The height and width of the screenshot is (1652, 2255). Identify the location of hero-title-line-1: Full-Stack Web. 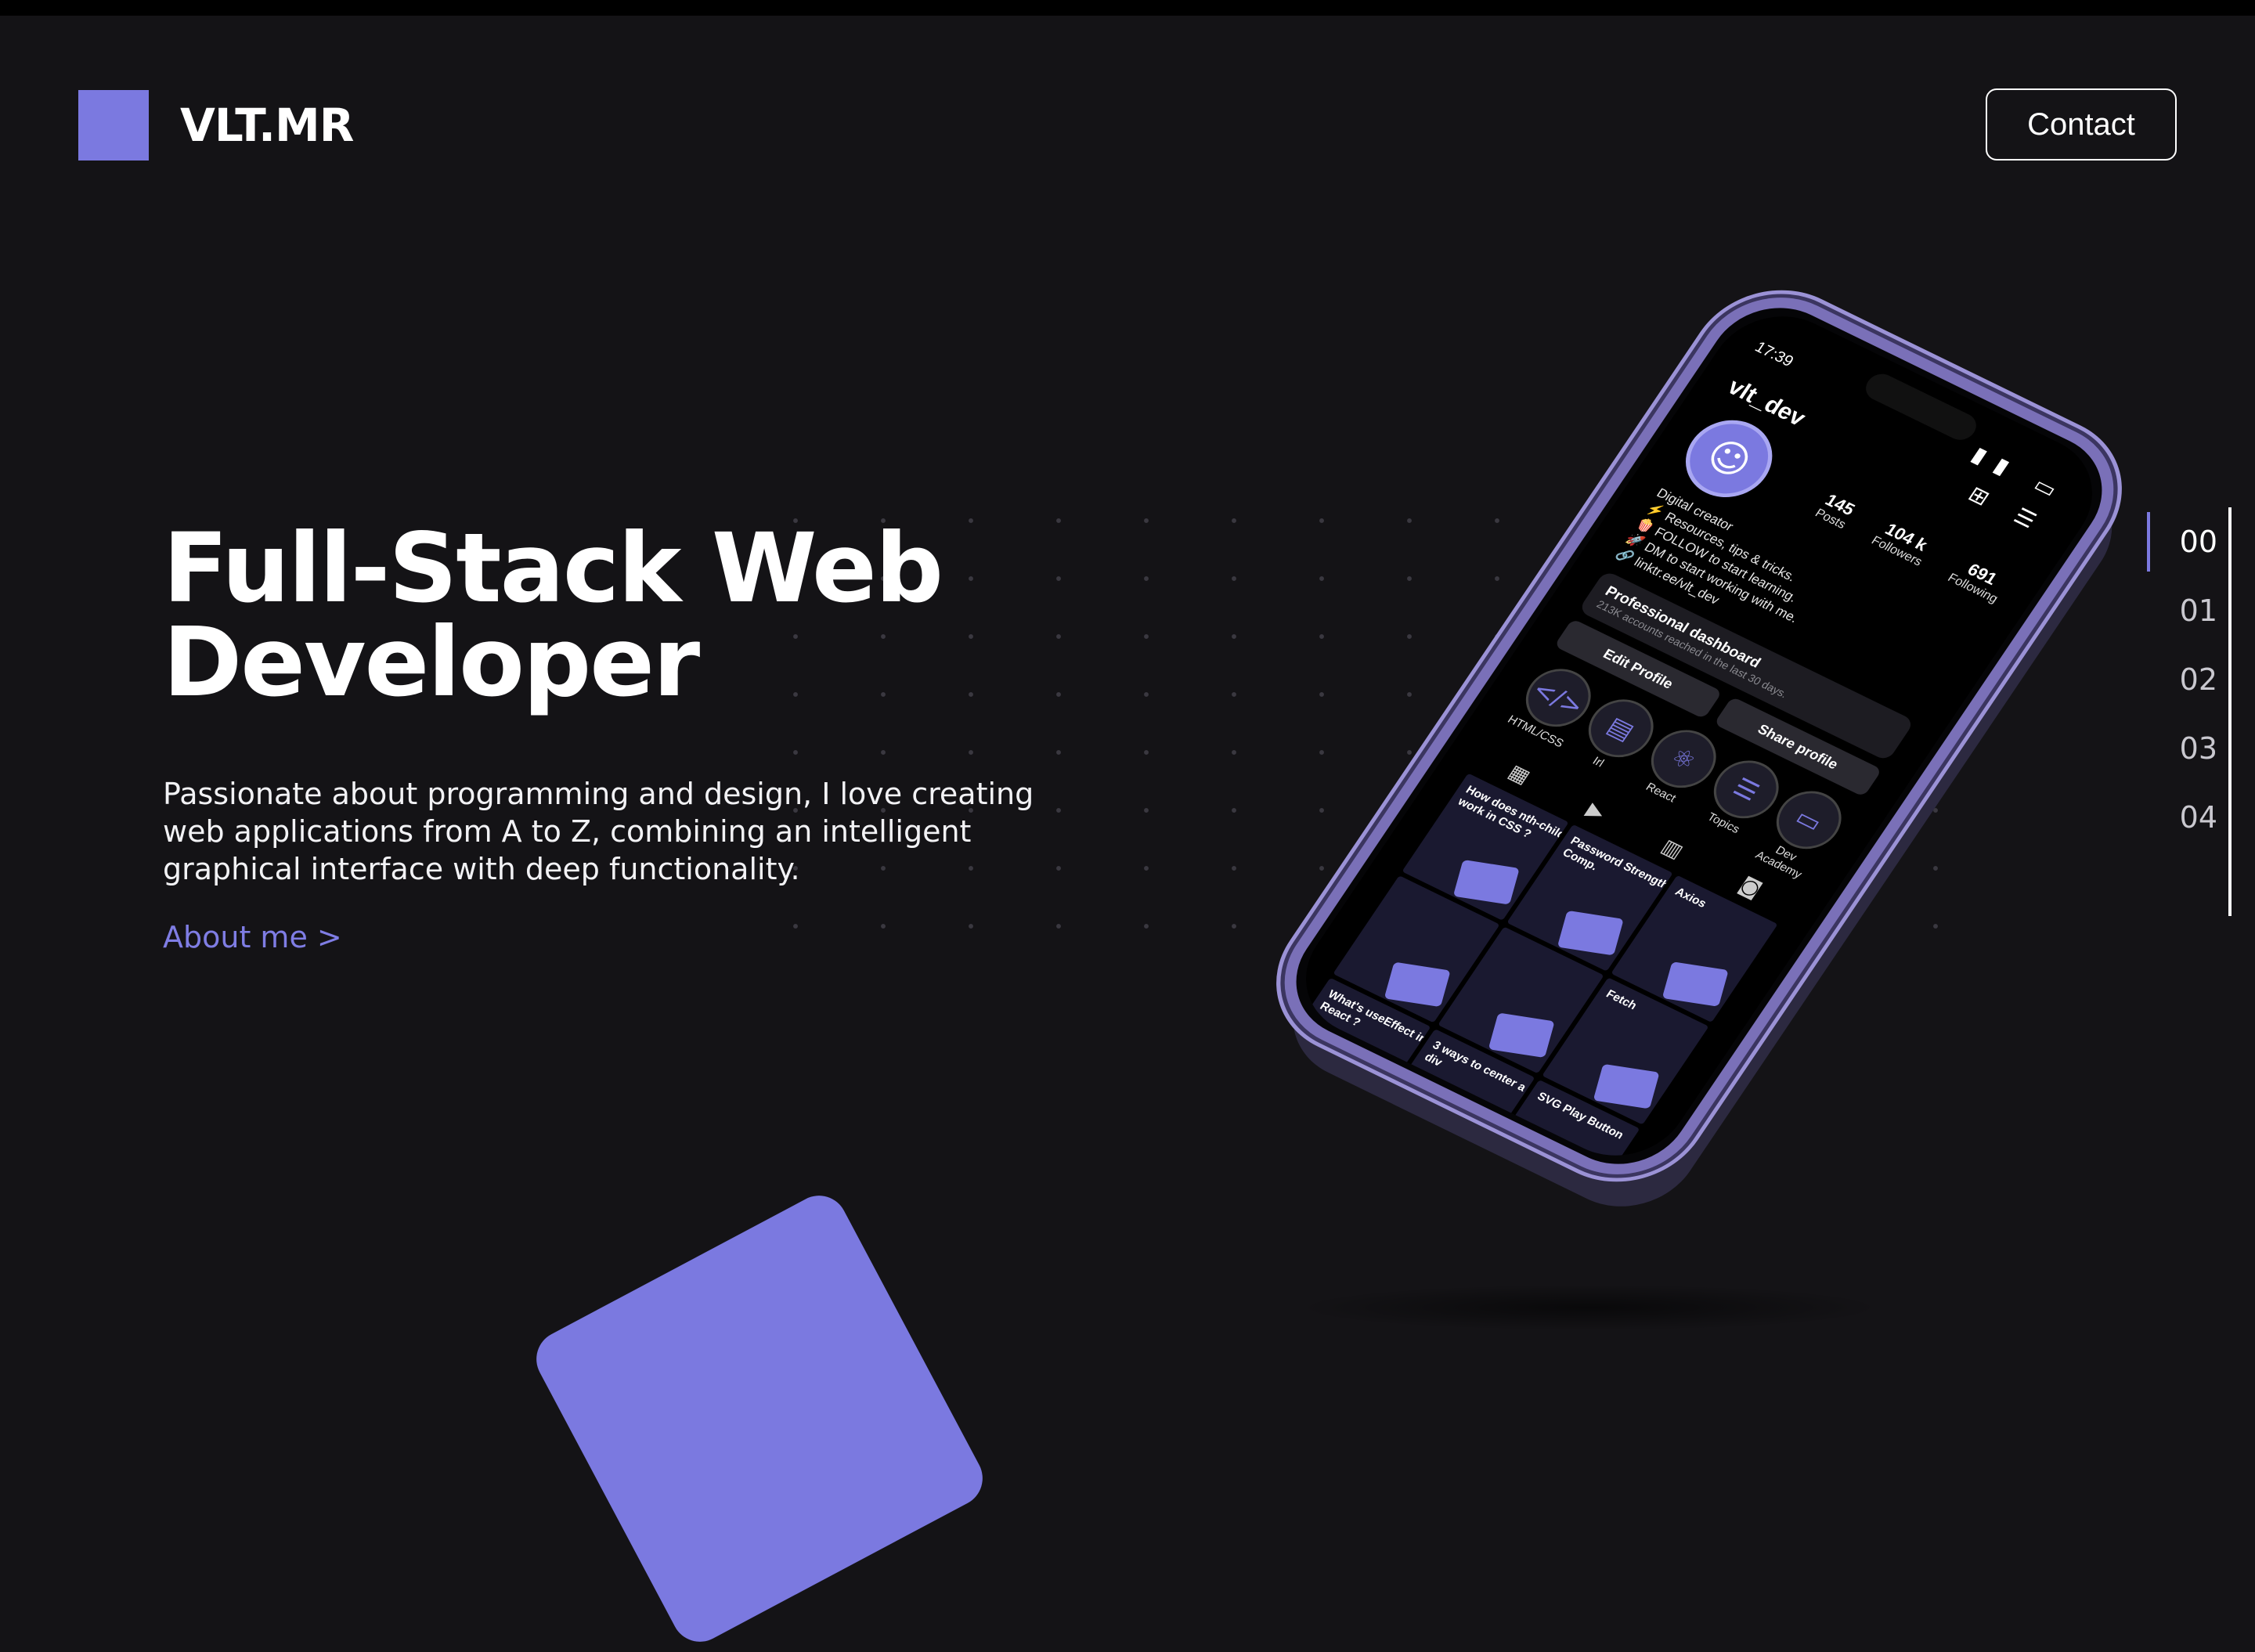
(553, 568).